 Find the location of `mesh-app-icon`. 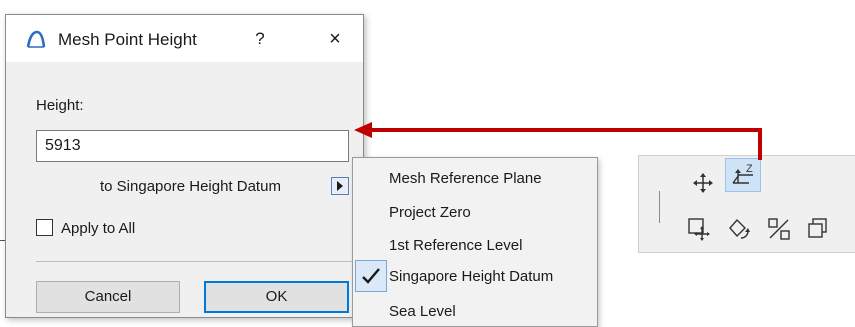

mesh-app-icon is located at coordinates (36, 39).